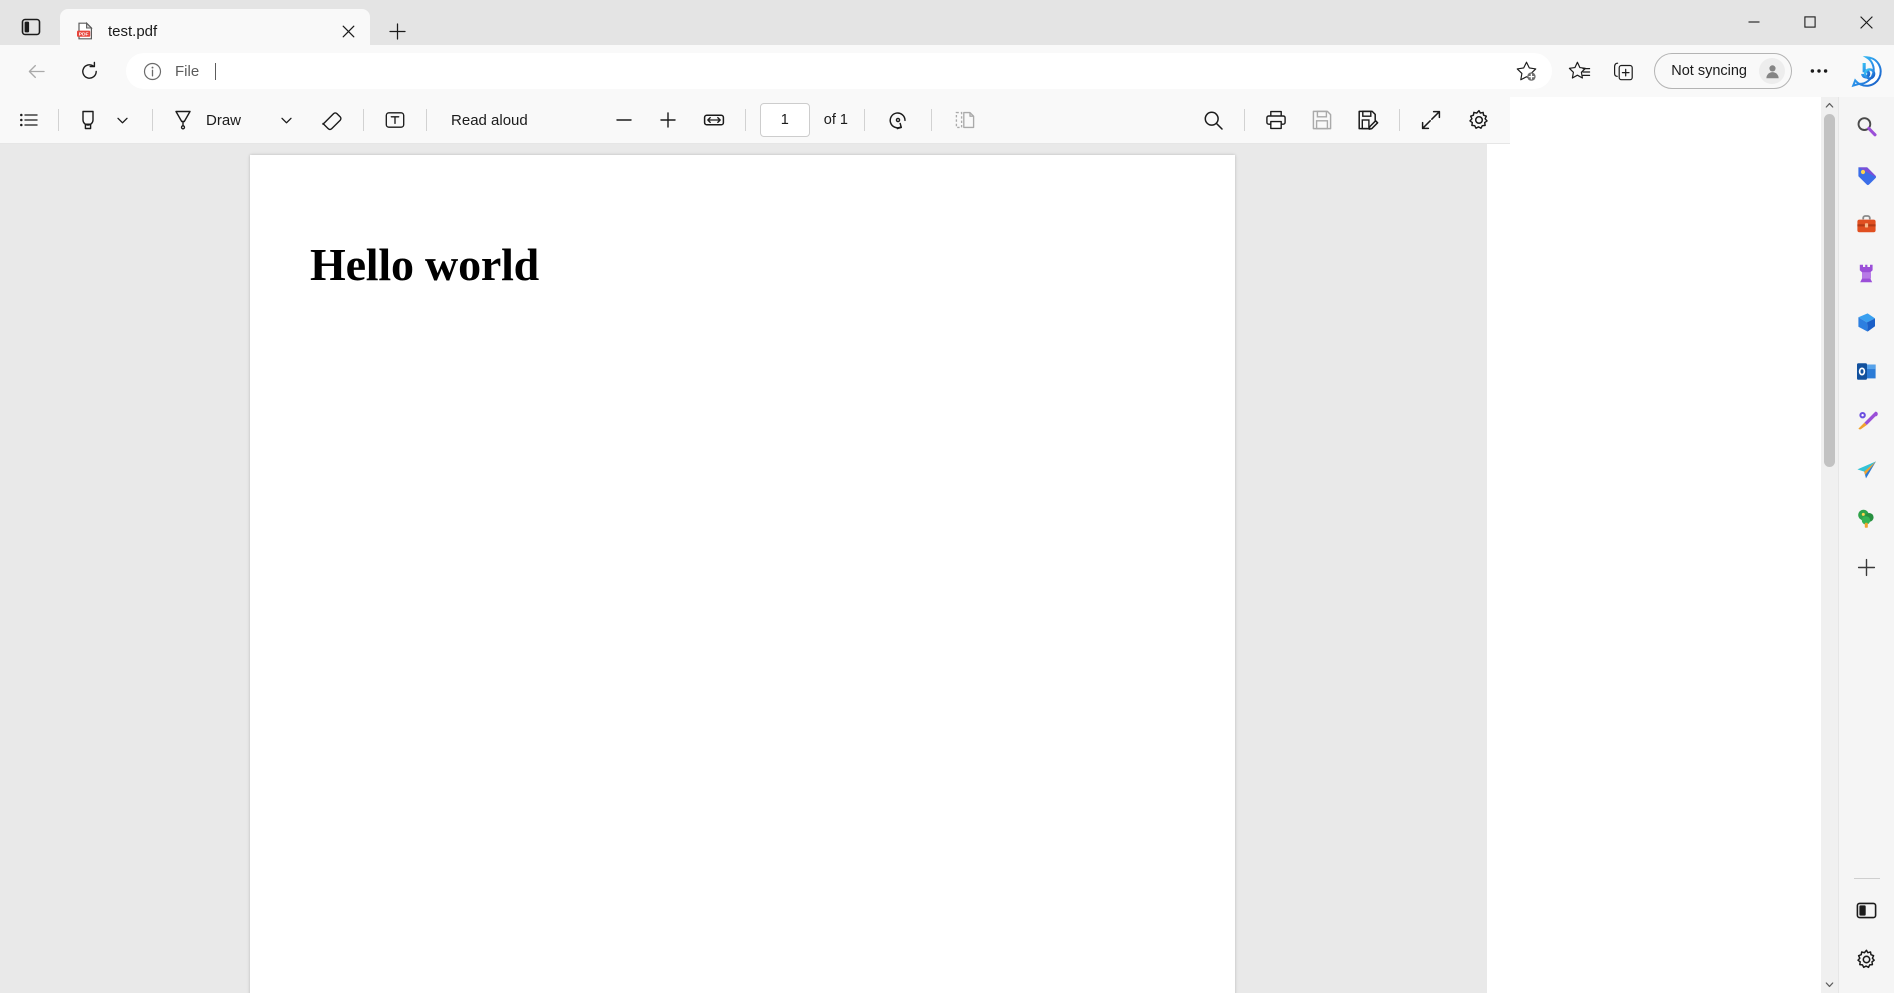 This screenshot has height=993, width=1894. Describe the element at coordinates (489, 120) in the screenshot. I see `read-aloud-button: Read aloud` at that location.